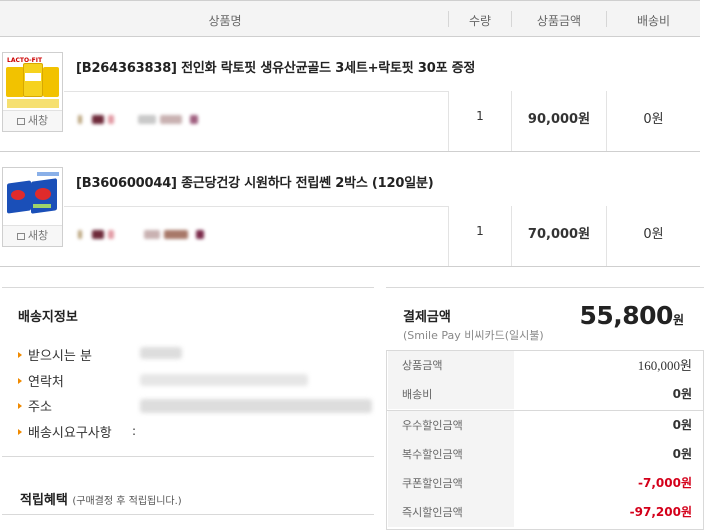 The image size is (708, 530). What do you see at coordinates (134, 431) in the screenshot?
I see `delivery-request-value: :` at bounding box center [134, 431].